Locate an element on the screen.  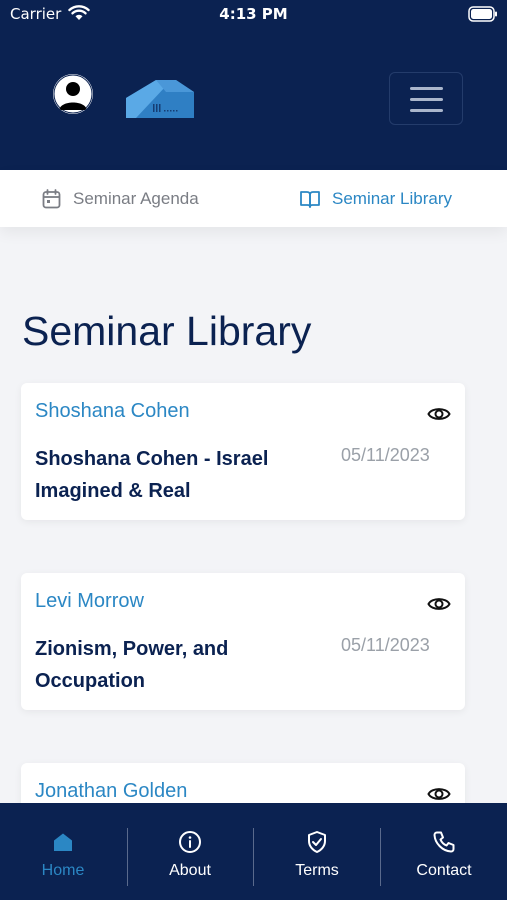
calendar-icon is located at coordinates (51, 198).